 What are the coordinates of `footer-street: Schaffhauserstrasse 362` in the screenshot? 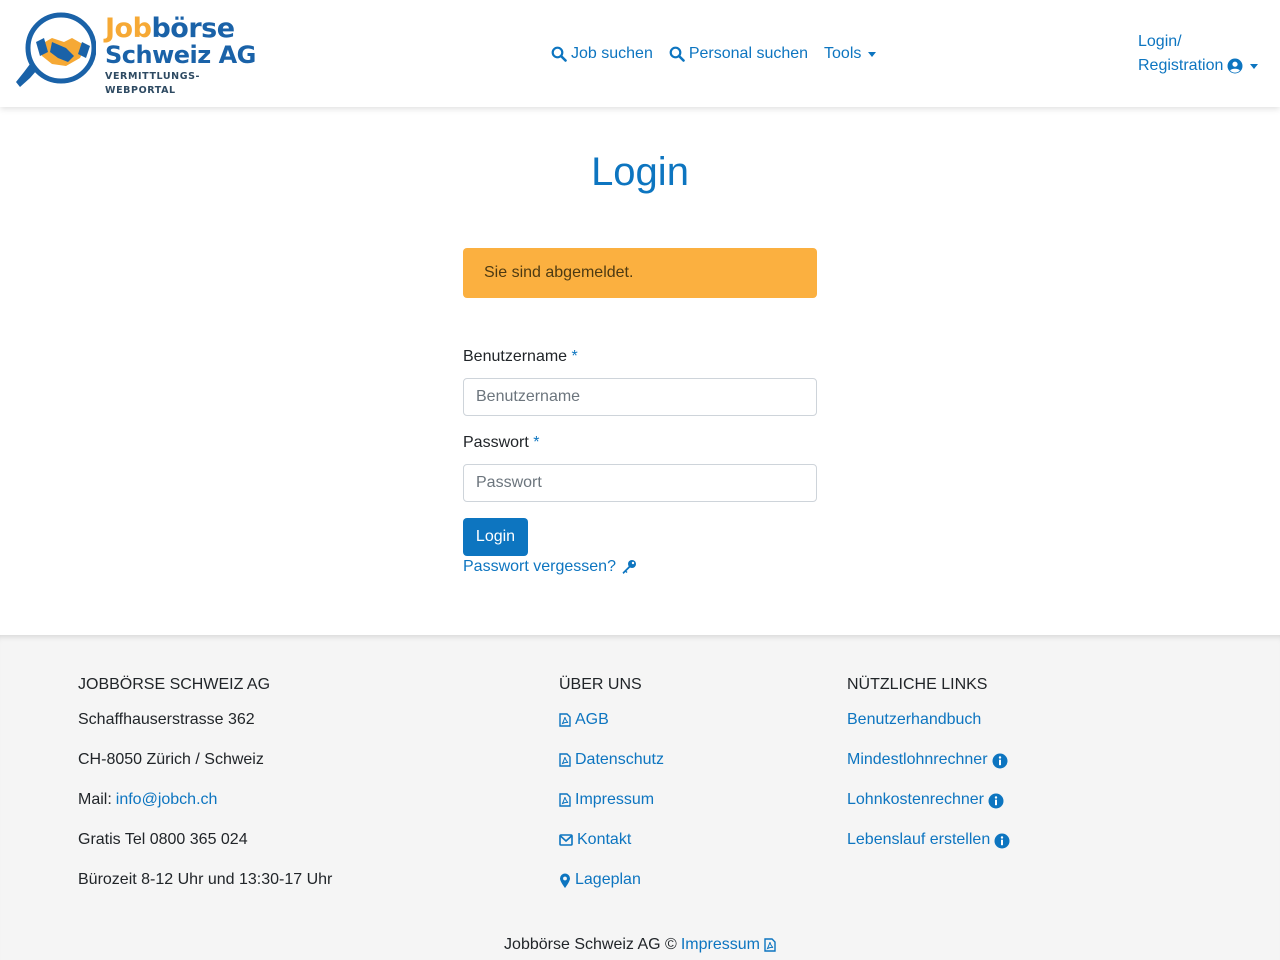 It's located at (166, 719).